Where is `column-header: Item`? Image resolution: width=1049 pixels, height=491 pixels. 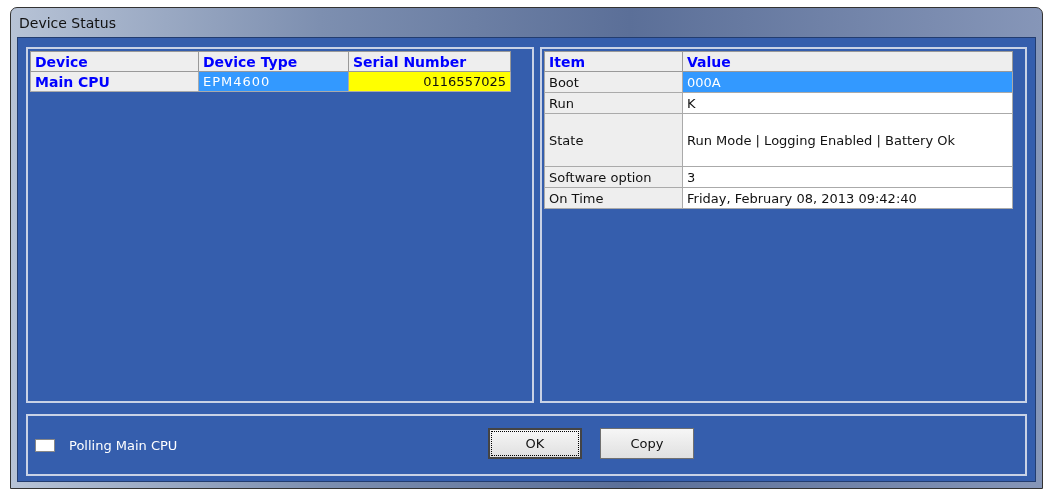
column-header: Item is located at coordinates (613, 61).